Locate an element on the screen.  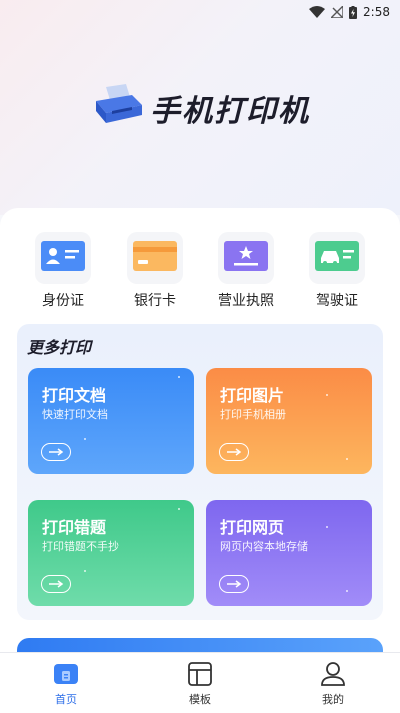
quick-action-id-card: 身份证 is located at coordinates (63, 271).